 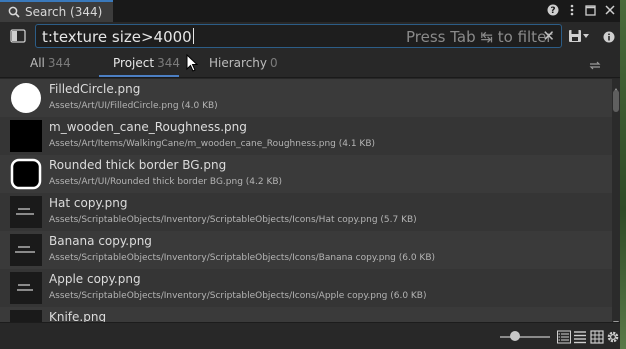 I want to click on tab-project: Project 344, so click(x=146, y=63).